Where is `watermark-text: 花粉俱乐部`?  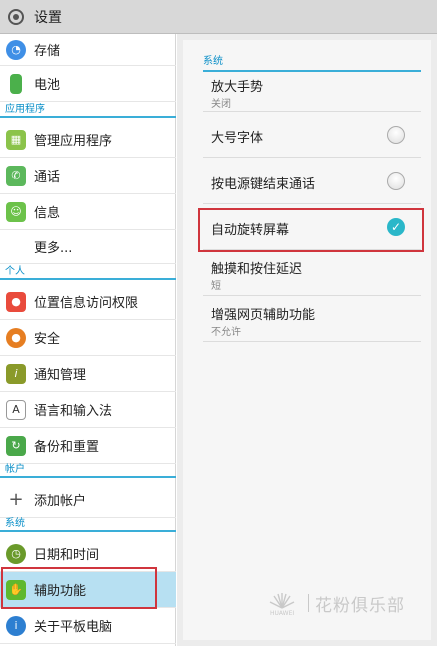
watermark-text: 花粉俱乐部 is located at coordinates (360, 605).